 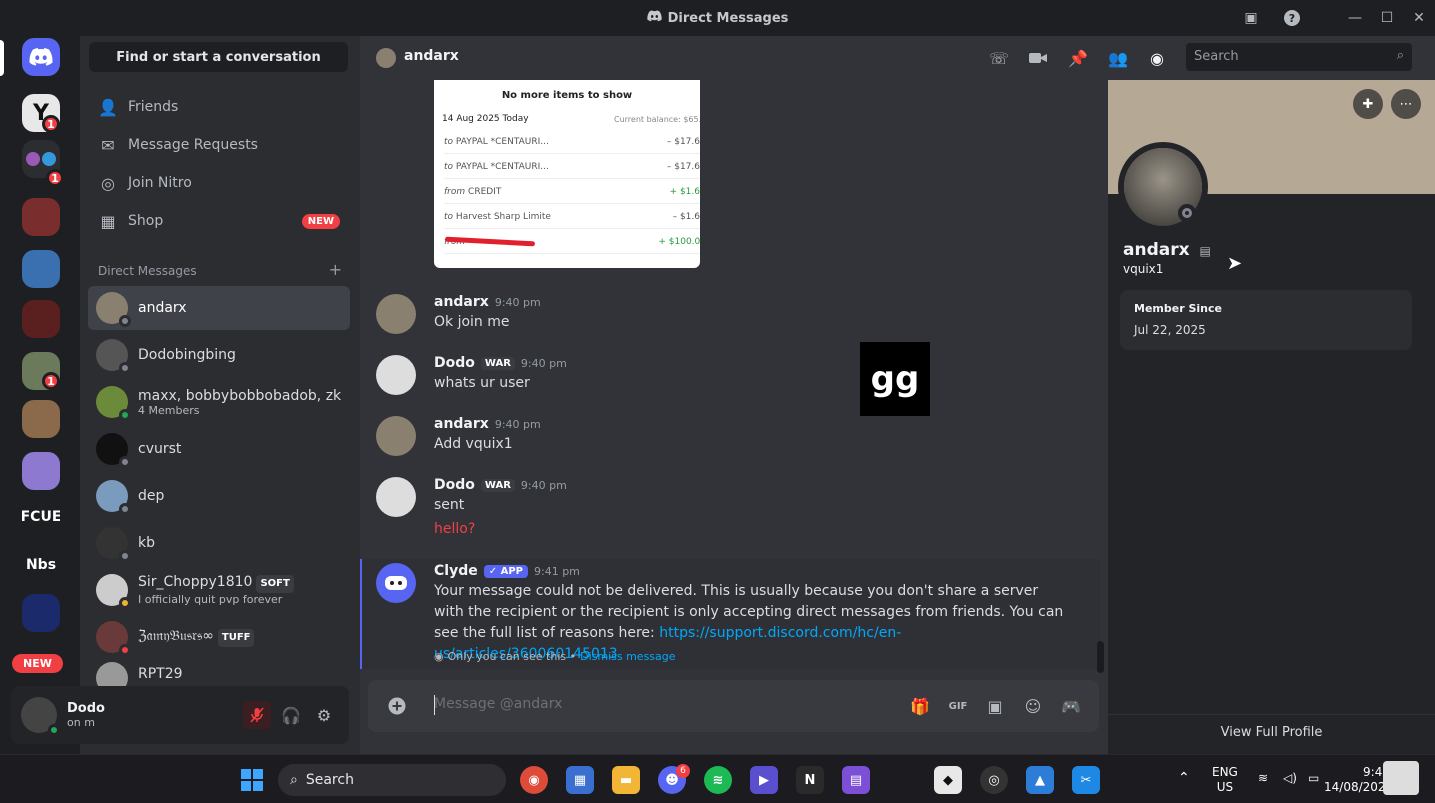 I want to click on dm-item-rpt29: RPT29, so click(x=219, y=674).